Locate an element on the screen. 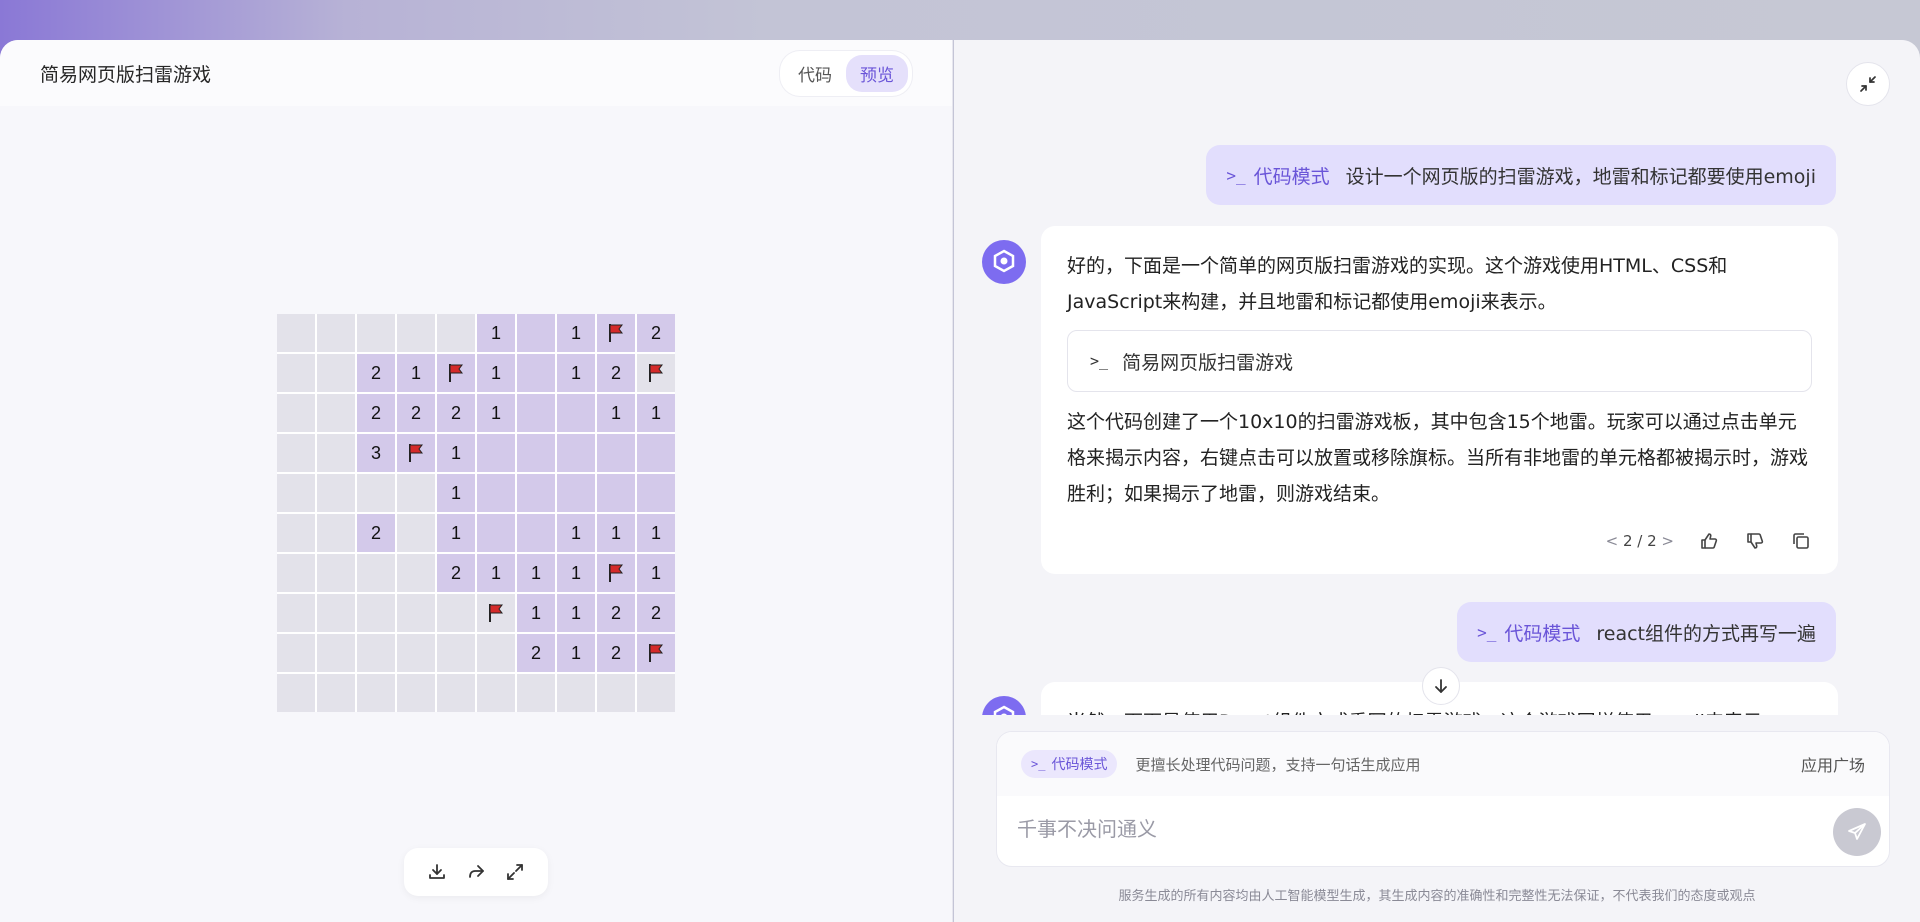  download-icon is located at coordinates (437, 872).